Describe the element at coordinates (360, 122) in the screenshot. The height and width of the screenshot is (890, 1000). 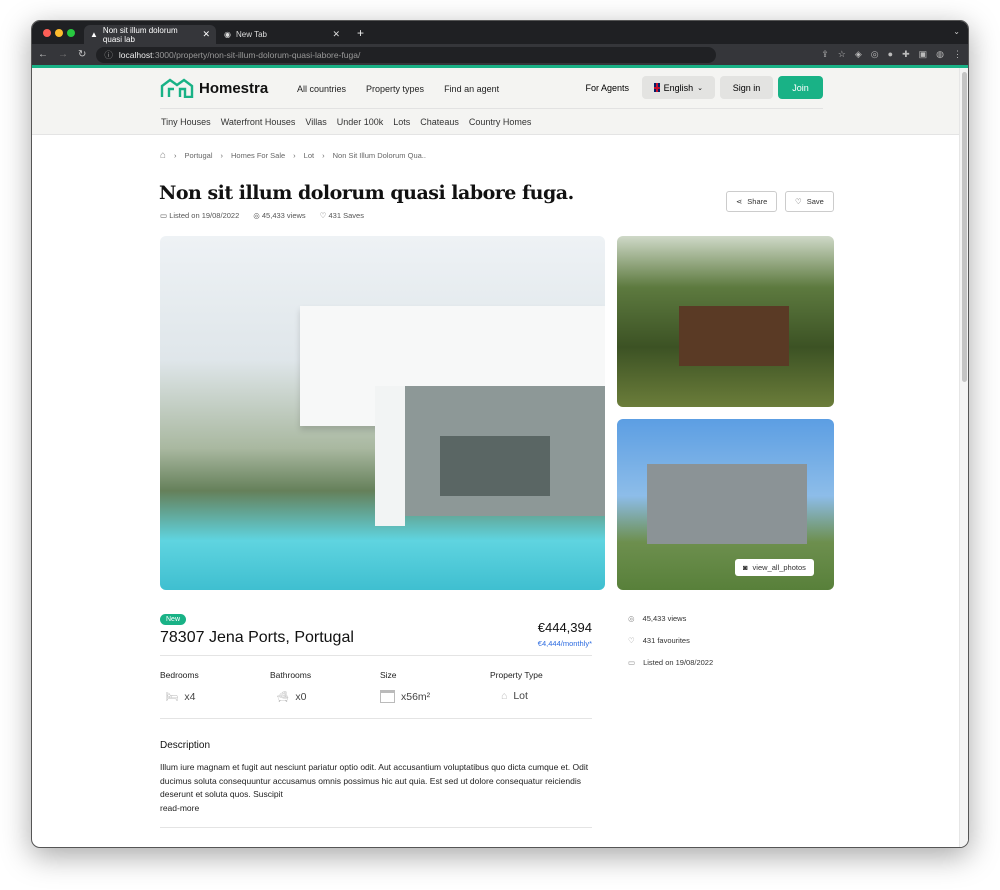
I see `category-under-100k: Under 100k` at that location.